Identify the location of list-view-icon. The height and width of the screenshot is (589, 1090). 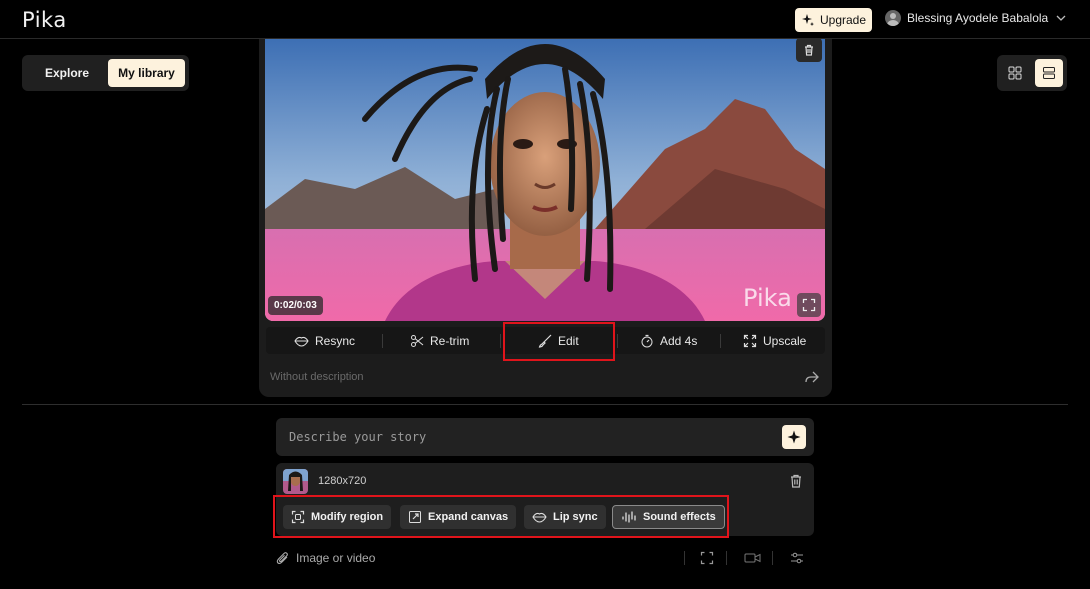
(1049, 73).